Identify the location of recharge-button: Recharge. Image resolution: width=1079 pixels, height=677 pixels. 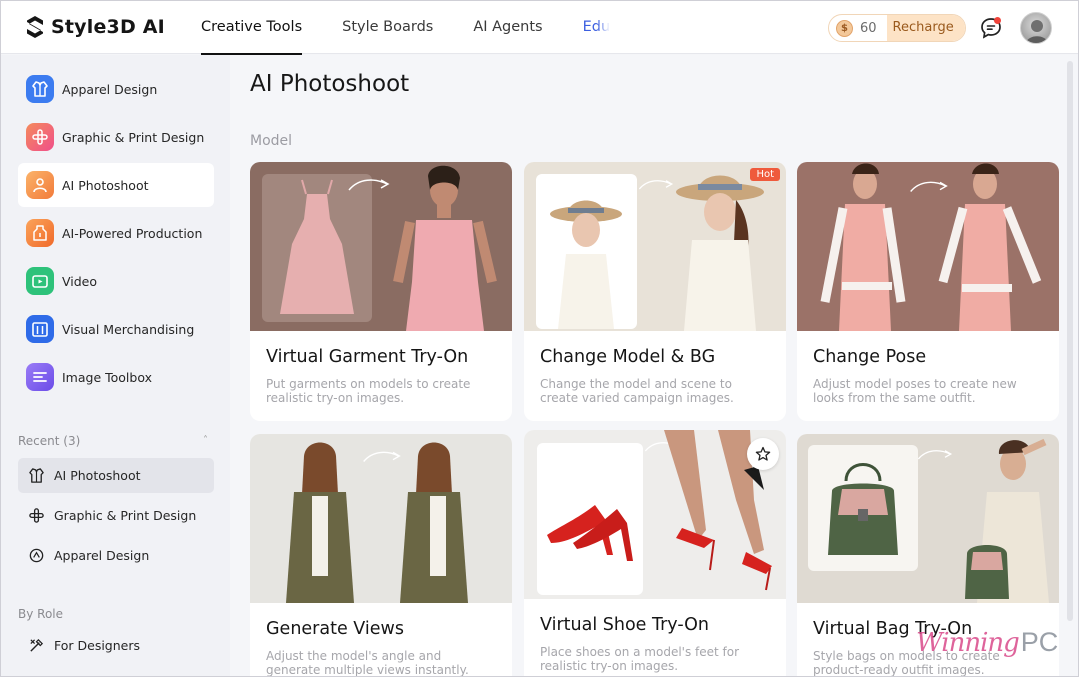
(925, 28).